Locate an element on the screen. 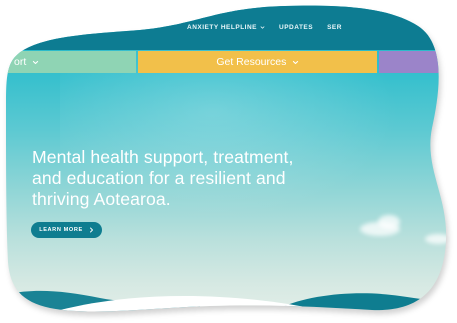 The height and width of the screenshot is (323, 457). nav-item-updates: UPDATES is located at coordinates (296, 27).